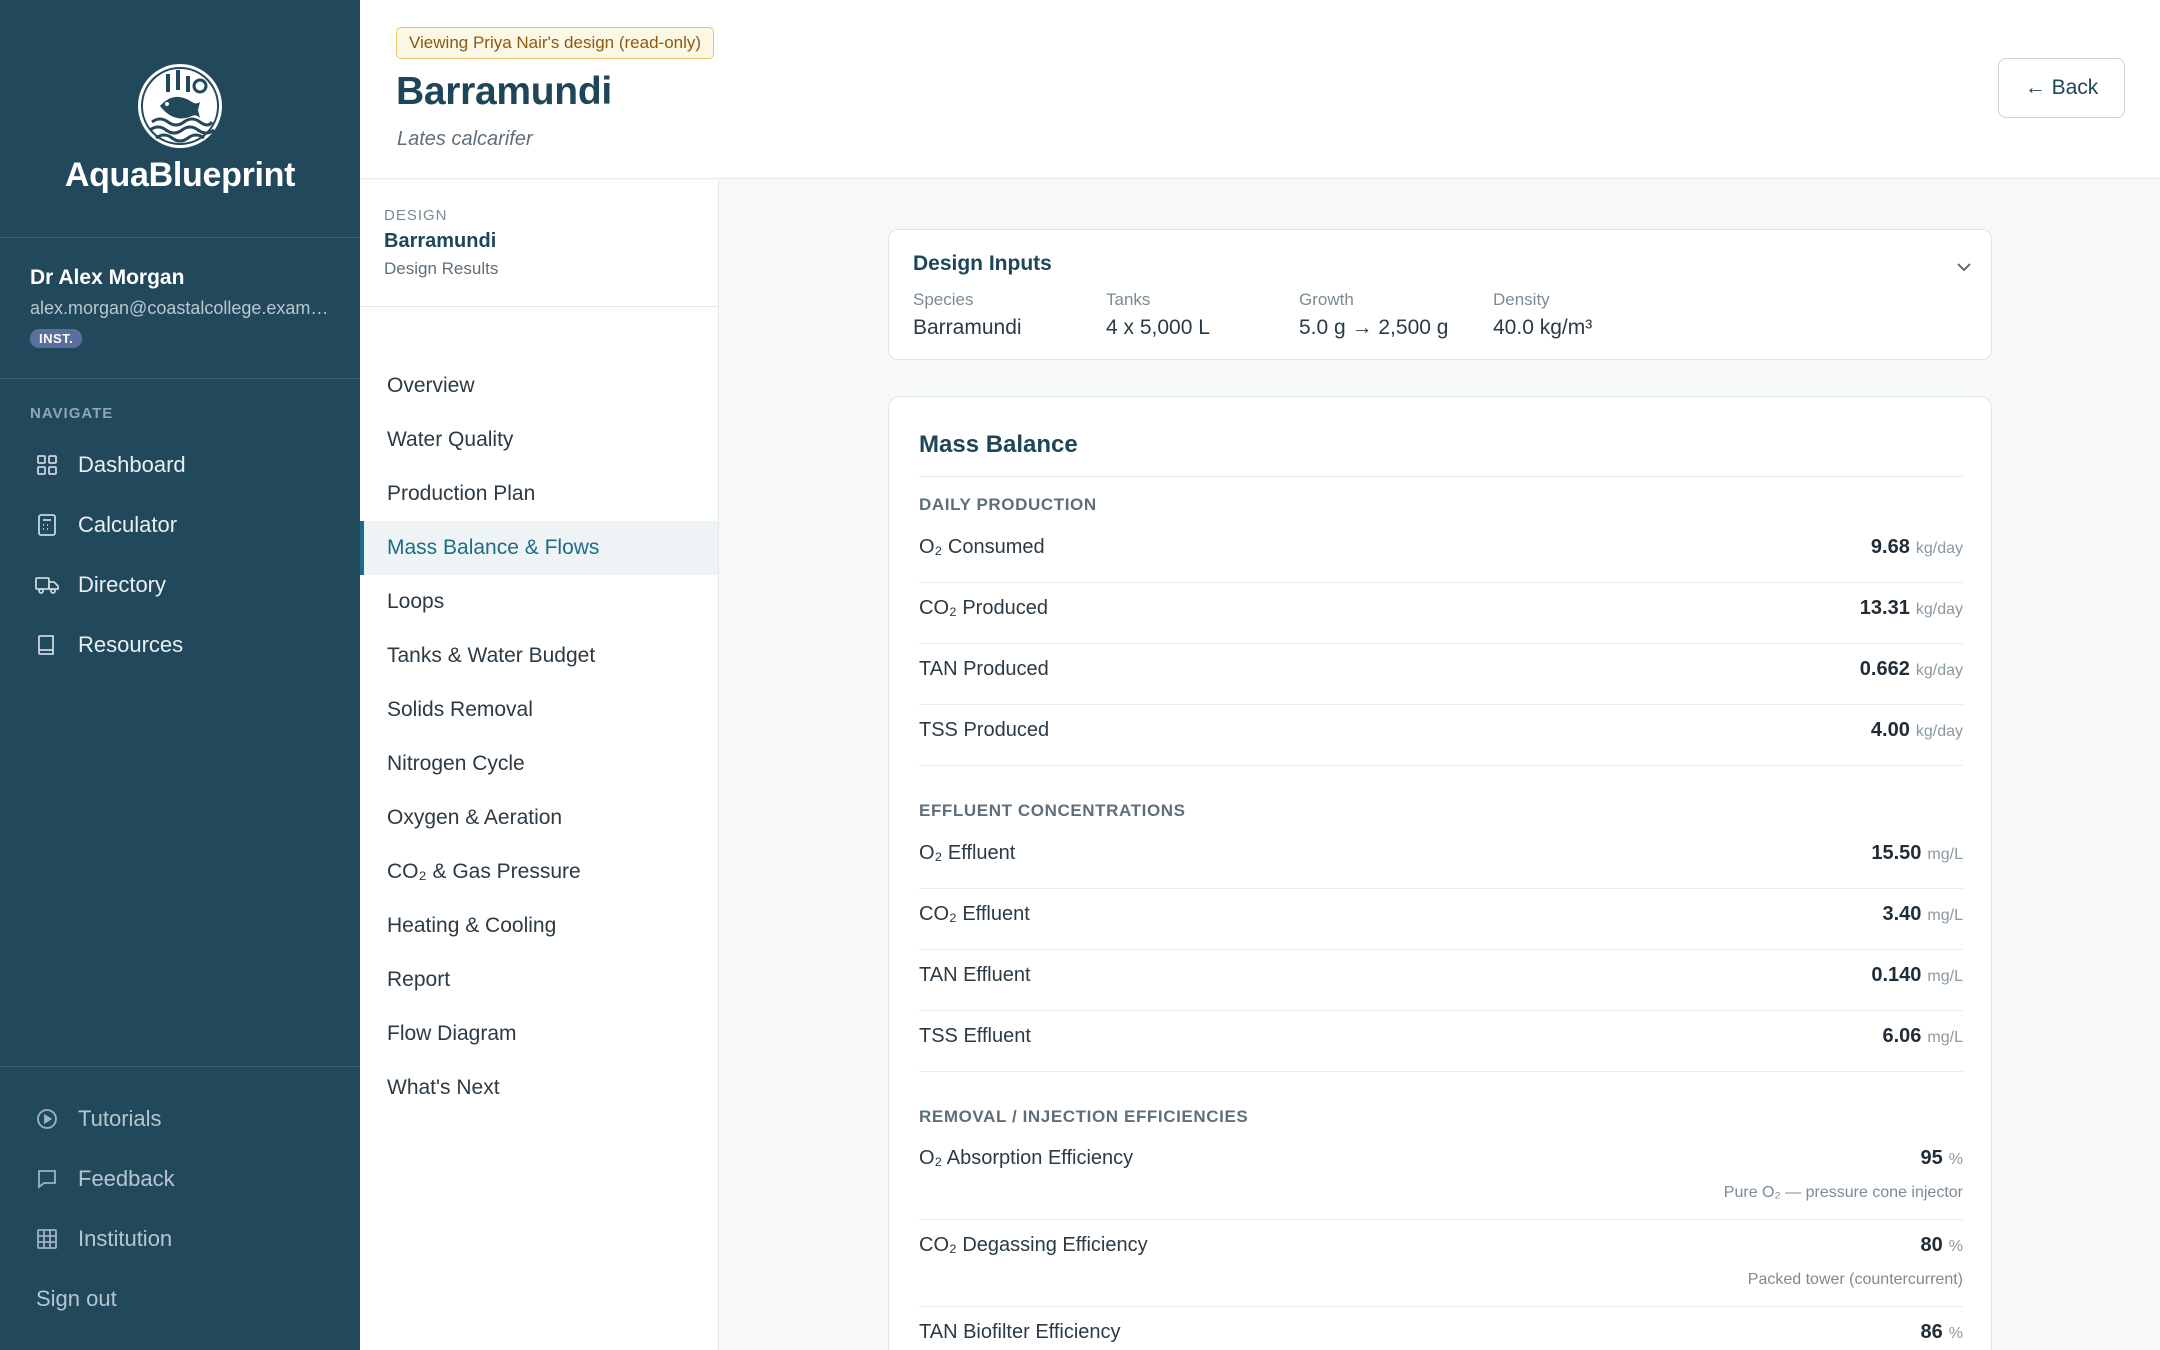  Describe the element at coordinates (1373, 315) in the screenshot. I see `input-growth: Growth 5.0 g → 2,500 g` at that location.